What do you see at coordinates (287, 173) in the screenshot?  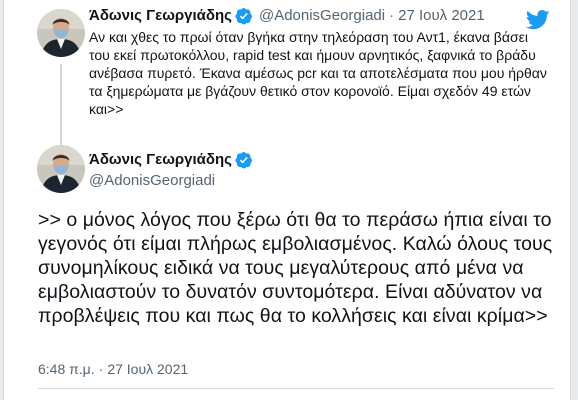 I see `main-tweet-header: Άδωνις Γεωργιάδης @AdonisGeorgiadi` at bounding box center [287, 173].